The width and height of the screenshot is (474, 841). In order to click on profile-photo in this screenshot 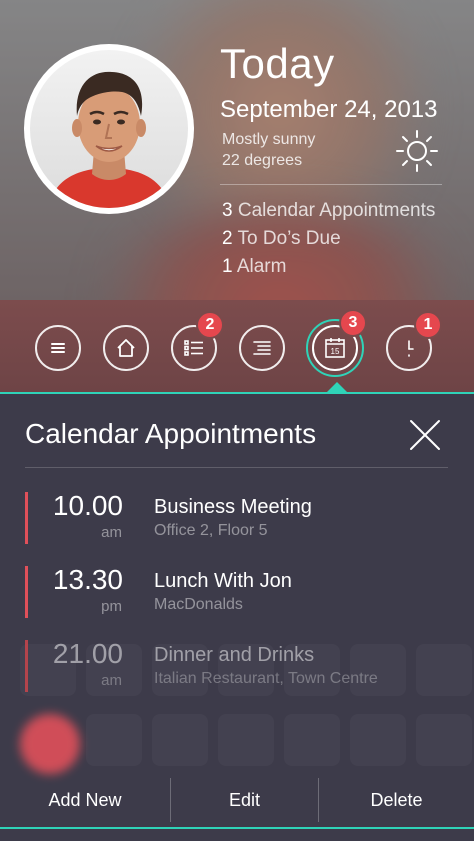, I will do `click(109, 129)`.